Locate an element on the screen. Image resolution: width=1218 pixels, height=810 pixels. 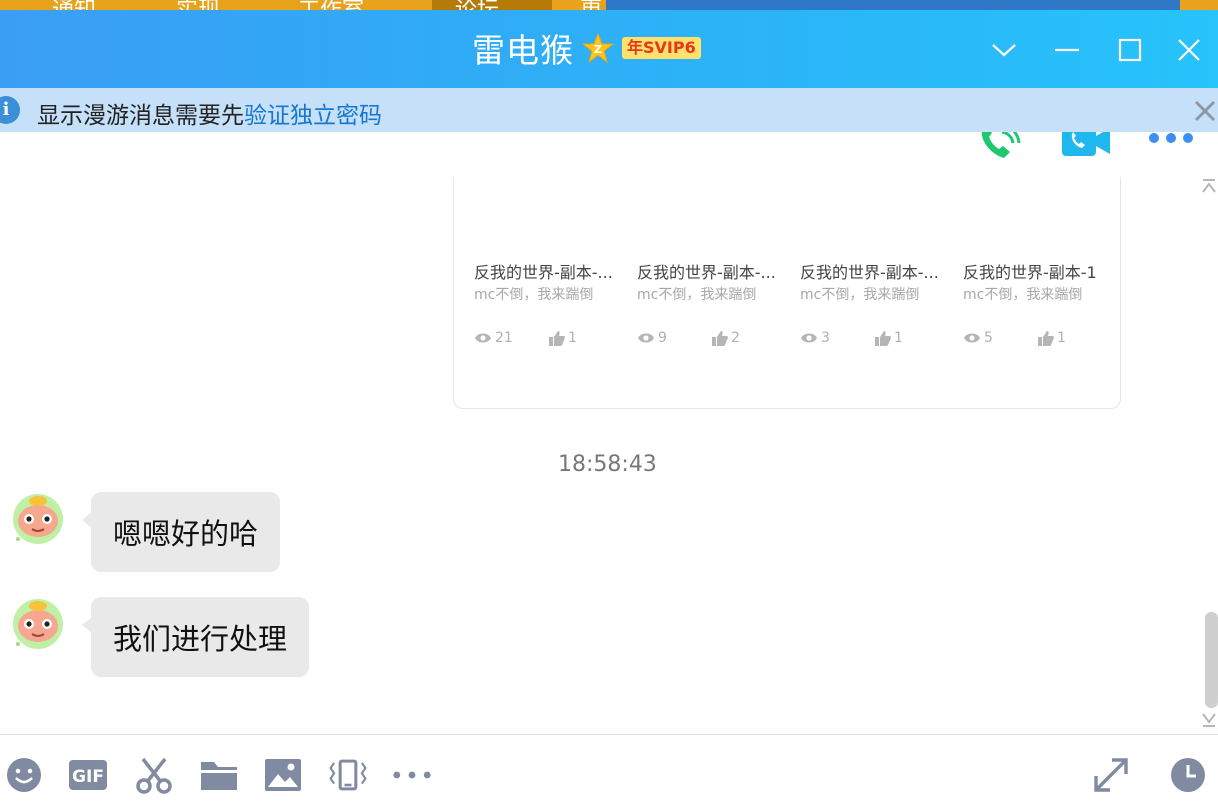
shake-button is located at coordinates (348, 775).